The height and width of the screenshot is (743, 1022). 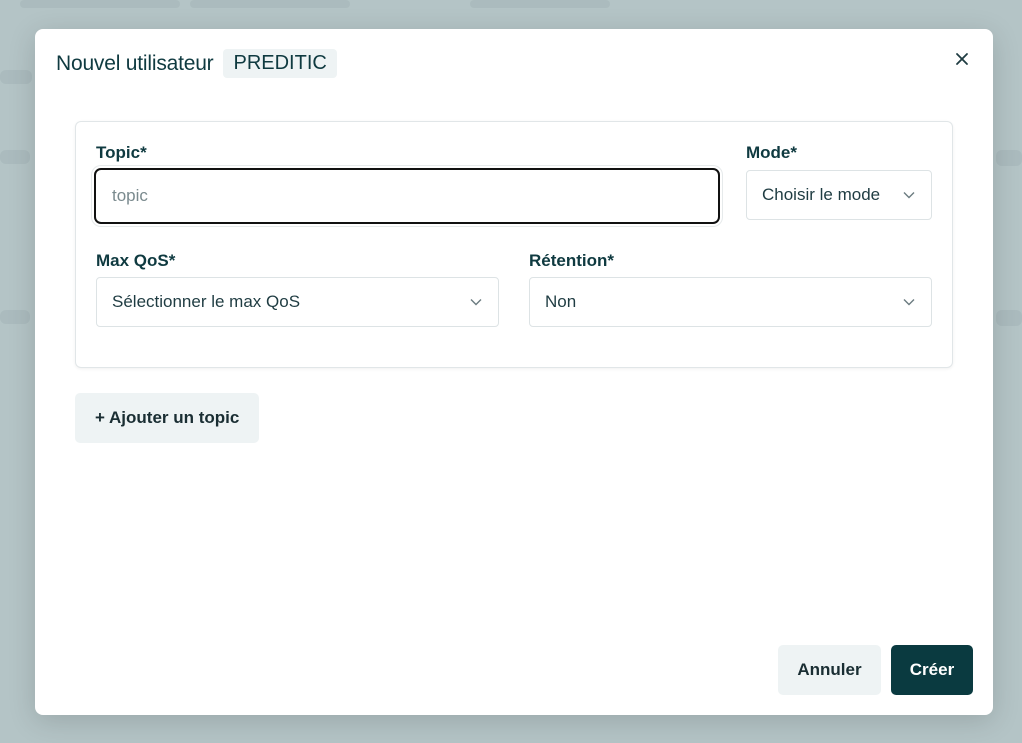 What do you see at coordinates (135, 63) in the screenshot?
I see `modal-title: Nouvel utilisateur` at bounding box center [135, 63].